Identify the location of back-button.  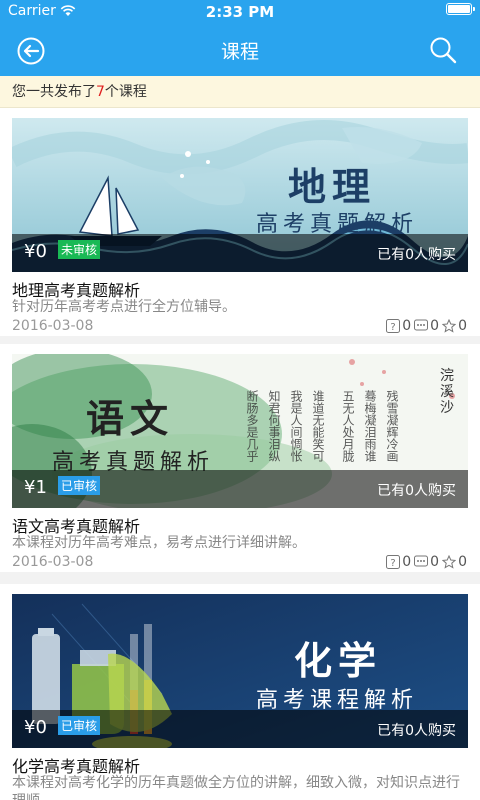
(31, 51).